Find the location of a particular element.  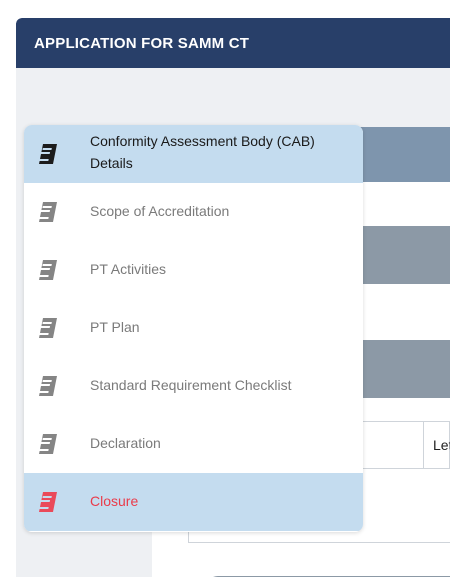

menu-item-standard-requirement-checklist: Standard Requirement Checklist is located at coordinates (193, 386).